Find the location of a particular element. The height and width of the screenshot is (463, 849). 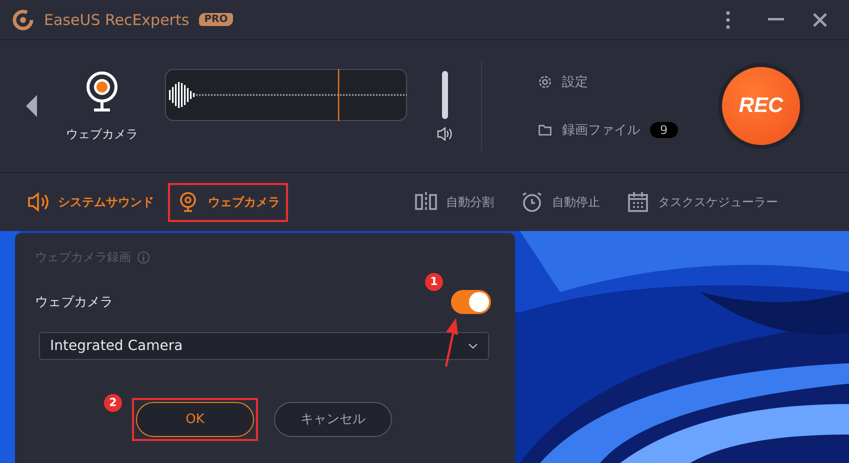

chevron-down-icon is located at coordinates (473, 345).